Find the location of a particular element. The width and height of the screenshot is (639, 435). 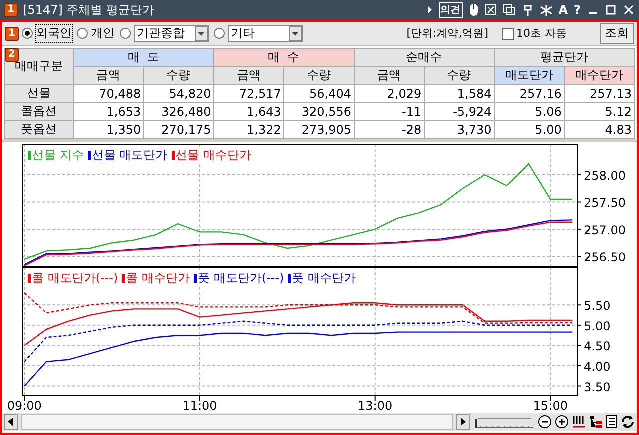

table-cell: -28 is located at coordinates (389, 129).